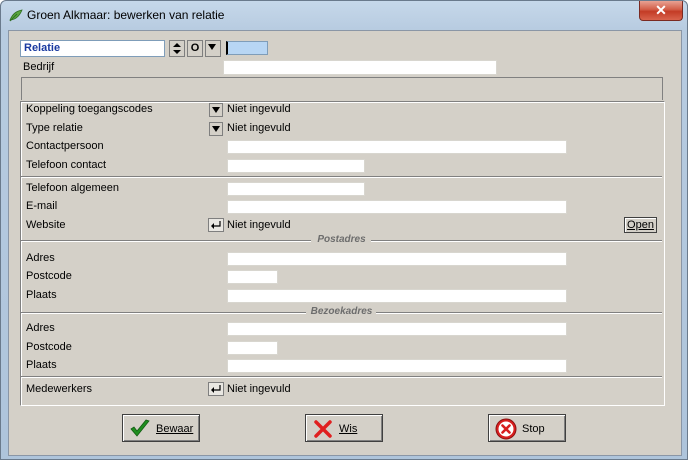  I want to click on email-input, so click(397, 207).